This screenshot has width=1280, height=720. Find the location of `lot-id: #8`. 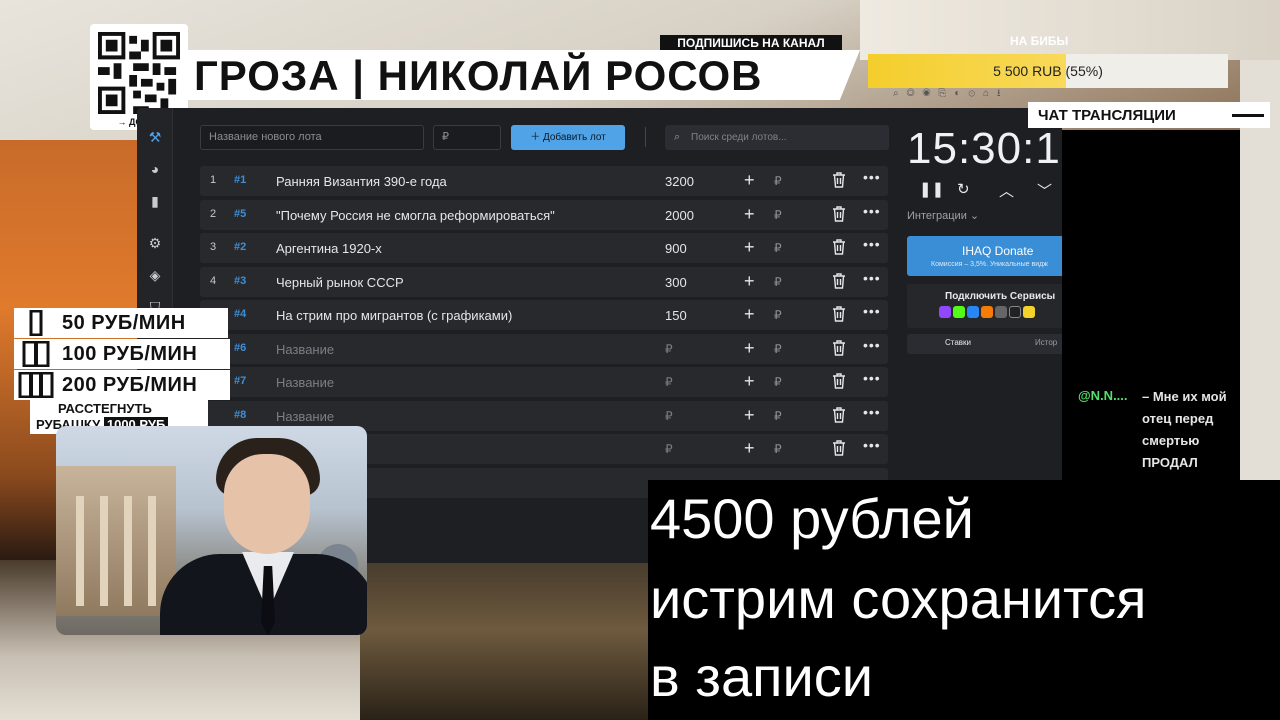

lot-id: #8 is located at coordinates (240, 414).